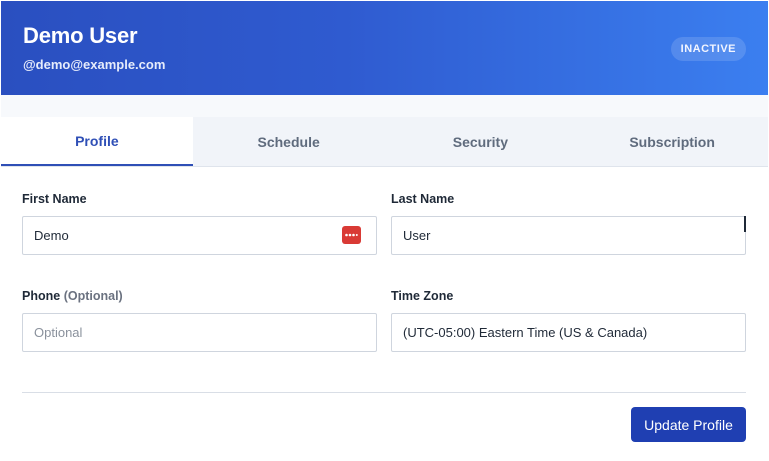  Describe the element at coordinates (688, 424) in the screenshot. I see `update-profile-button: Update Profile` at that location.